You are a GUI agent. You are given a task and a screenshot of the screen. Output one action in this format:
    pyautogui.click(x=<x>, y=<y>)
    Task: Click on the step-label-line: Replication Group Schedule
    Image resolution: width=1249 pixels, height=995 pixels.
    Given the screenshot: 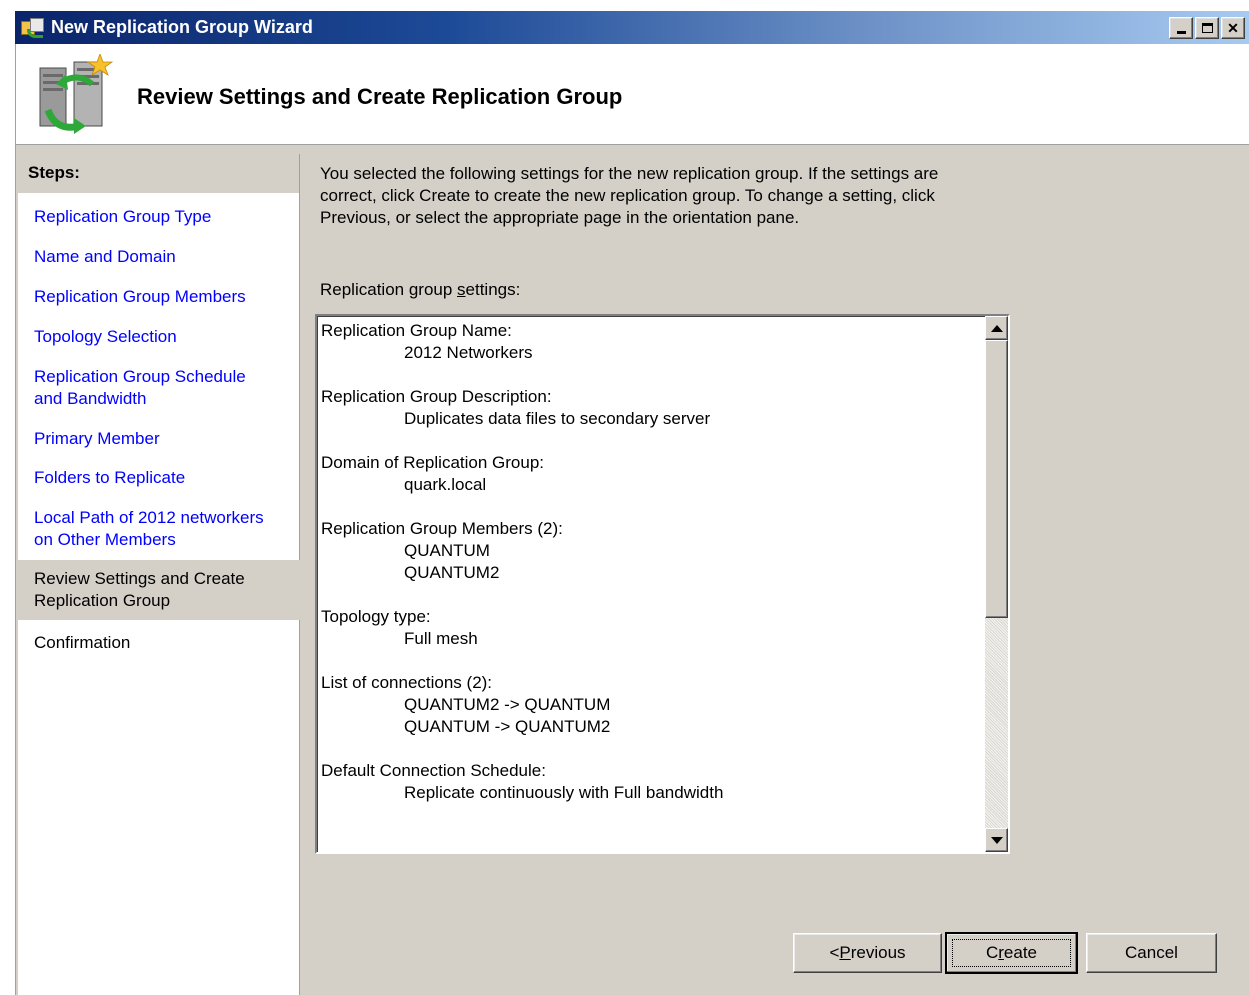 What is the action you would take?
    pyautogui.click(x=140, y=376)
    